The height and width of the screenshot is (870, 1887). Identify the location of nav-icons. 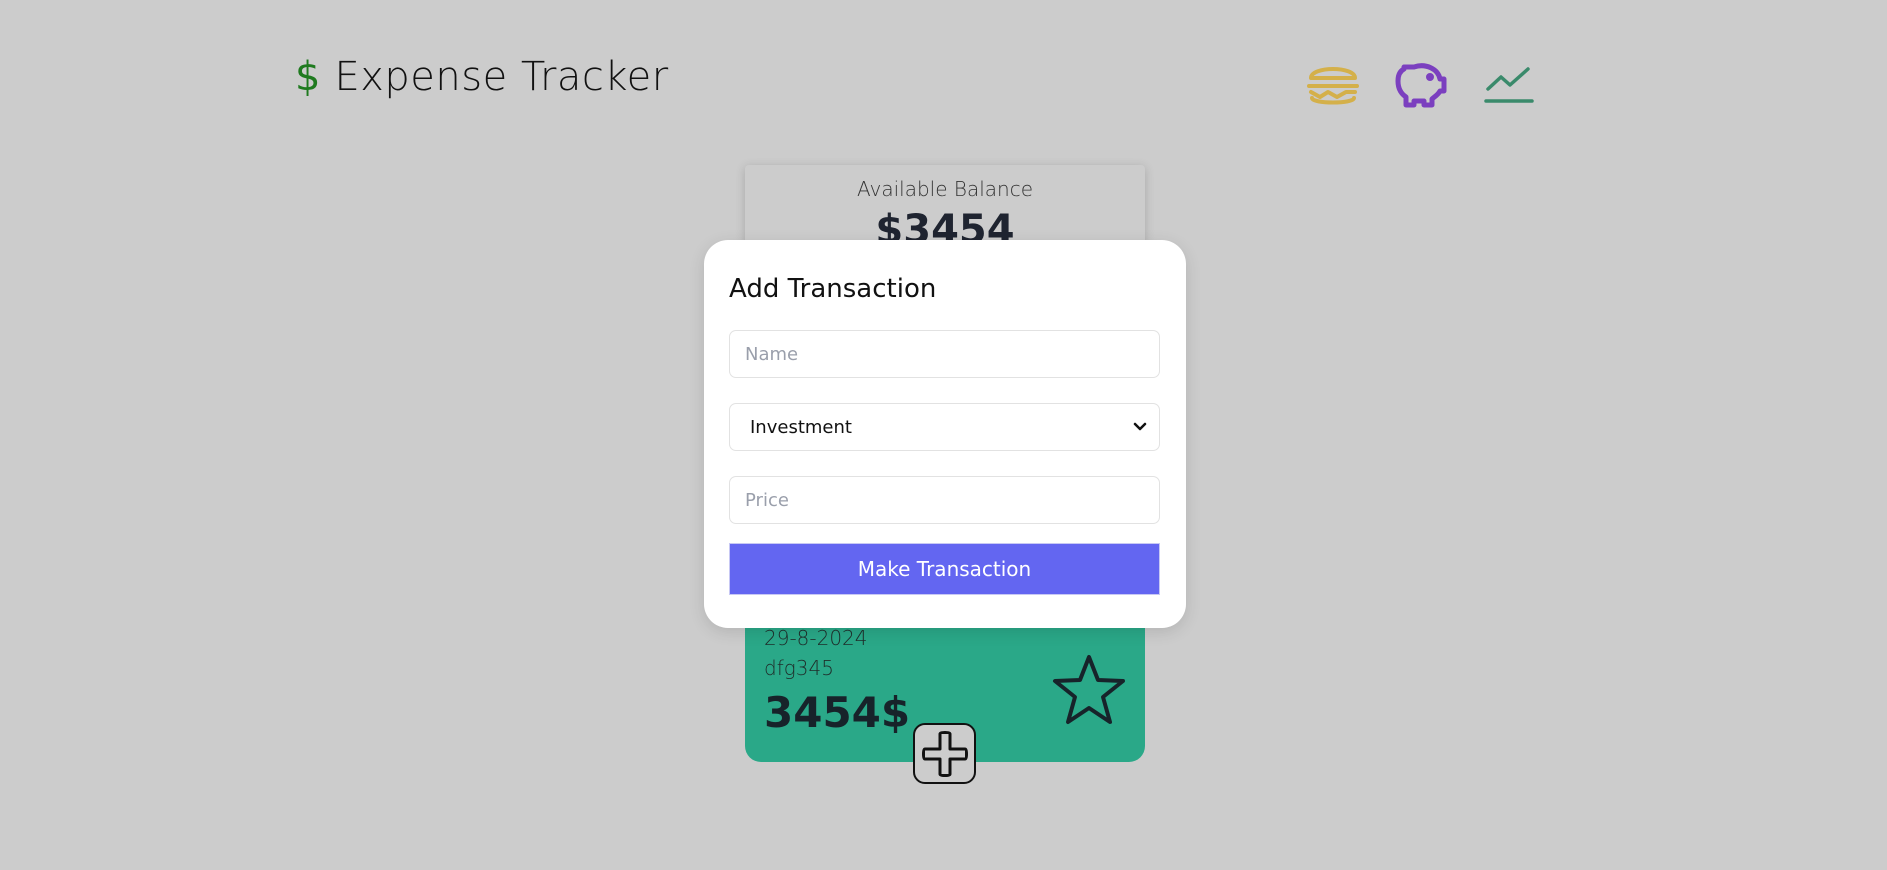
(1421, 84).